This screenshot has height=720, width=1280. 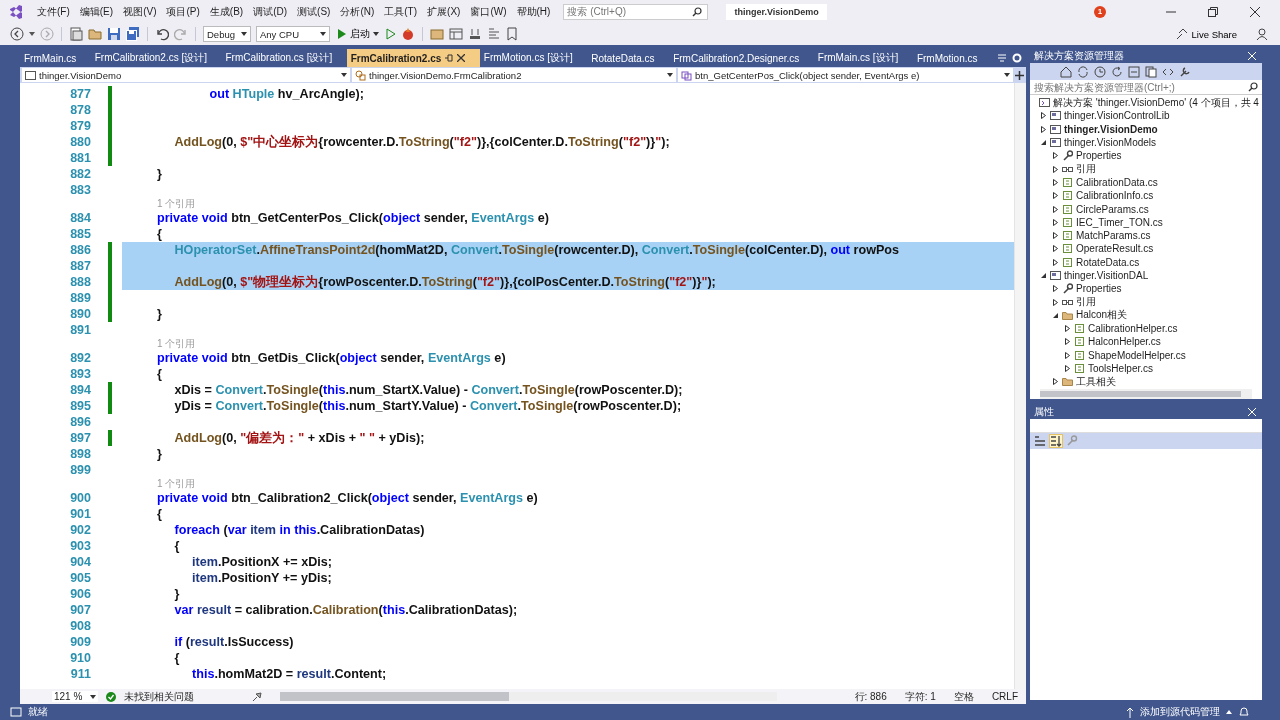 What do you see at coordinates (1180, 712) in the screenshot?
I see `source-control-button: 添加到源代码管理` at bounding box center [1180, 712].